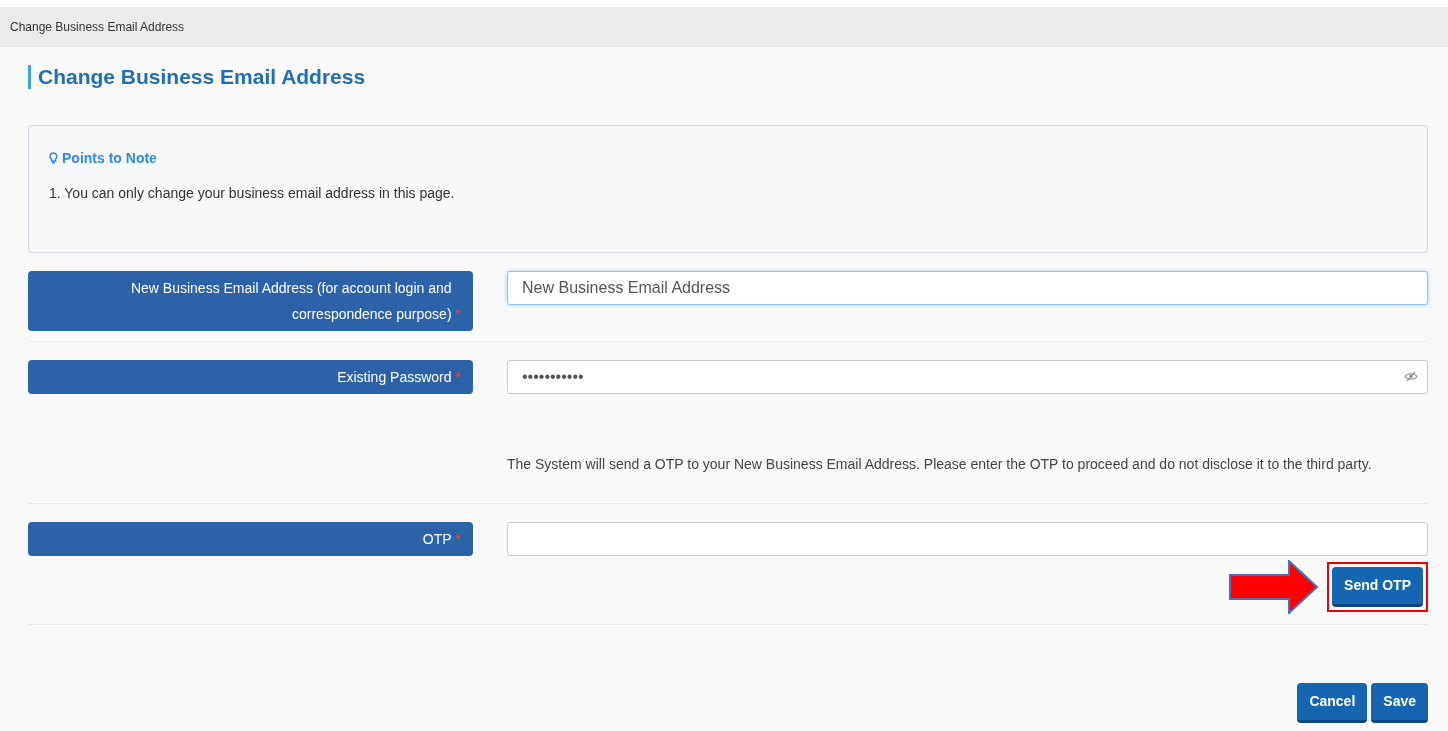  Describe the element at coordinates (97, 27) in the screenshot. I see `breadcrumb: Change Business Email Address` at that location.